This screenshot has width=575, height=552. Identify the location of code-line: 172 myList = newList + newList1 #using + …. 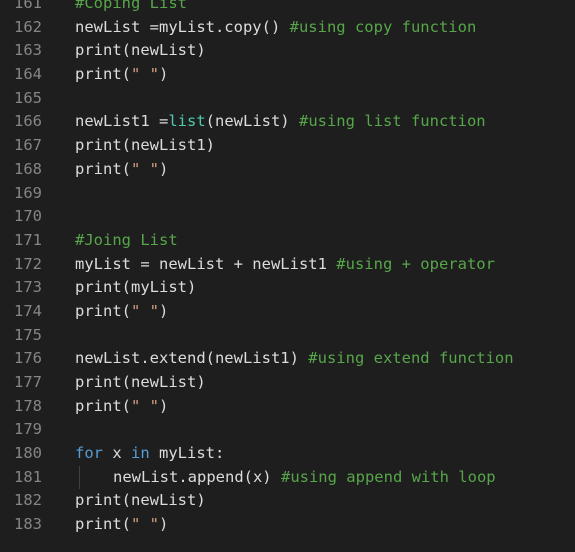
(287, 265).